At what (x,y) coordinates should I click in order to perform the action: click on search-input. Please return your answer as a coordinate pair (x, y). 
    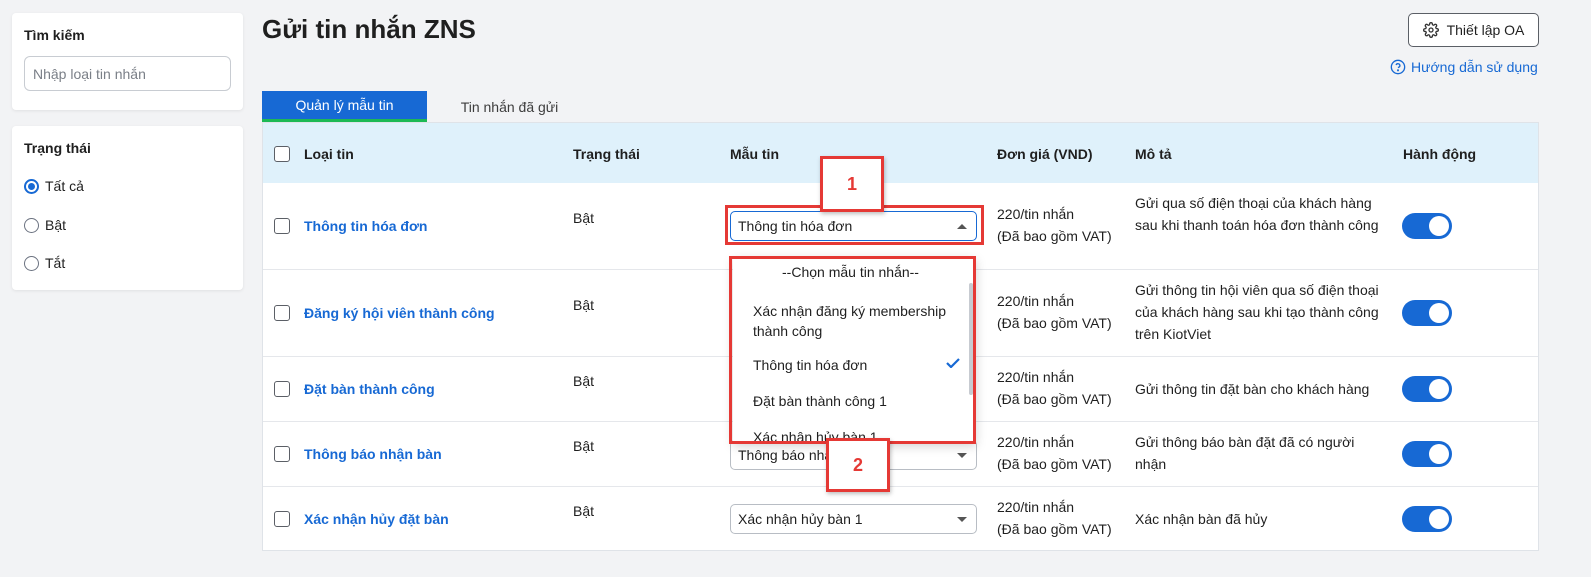
    Looking at the image, I should click on (127, 73).